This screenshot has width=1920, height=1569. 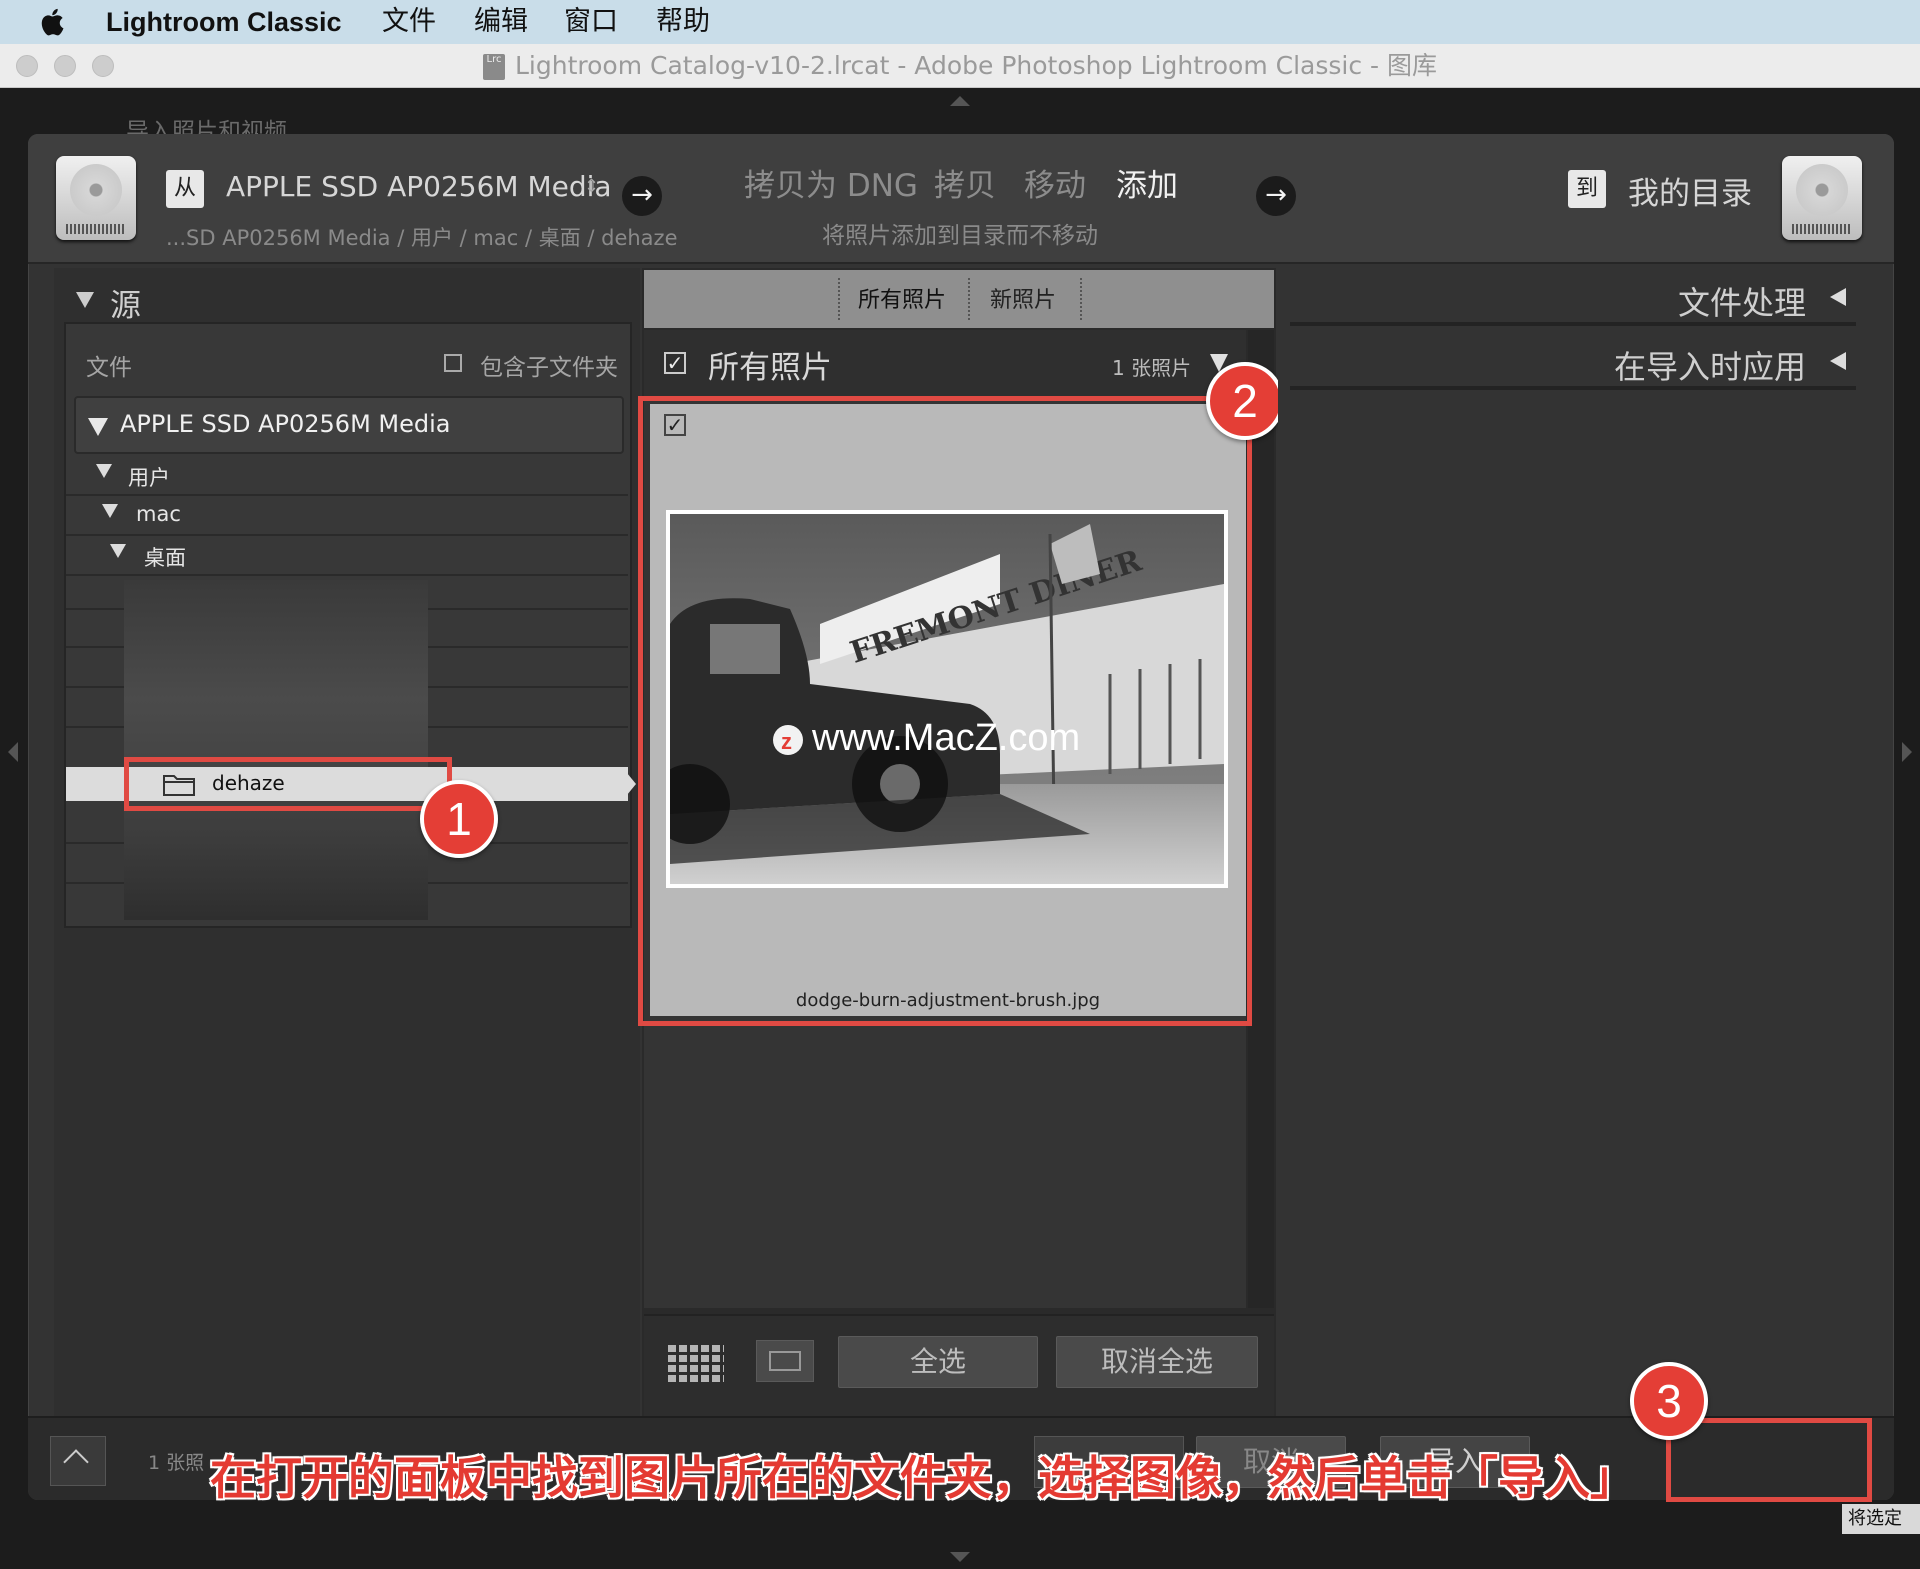 What do you see at coordinates (96, 198) in the screenshot?
I see `source-disk-icon` at bounding box center [96, 198].